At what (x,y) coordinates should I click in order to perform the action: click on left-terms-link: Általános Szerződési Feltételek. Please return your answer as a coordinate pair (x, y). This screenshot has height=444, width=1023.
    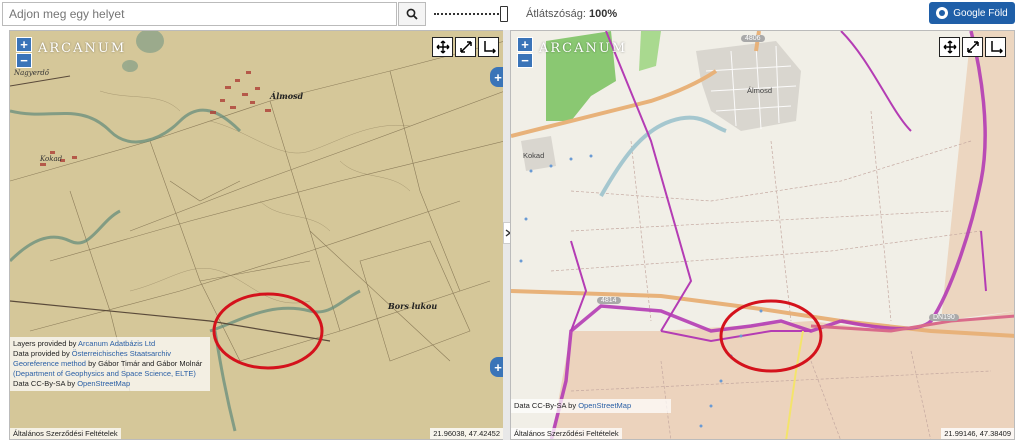
    Looking at the image, I should click on (65, 433).